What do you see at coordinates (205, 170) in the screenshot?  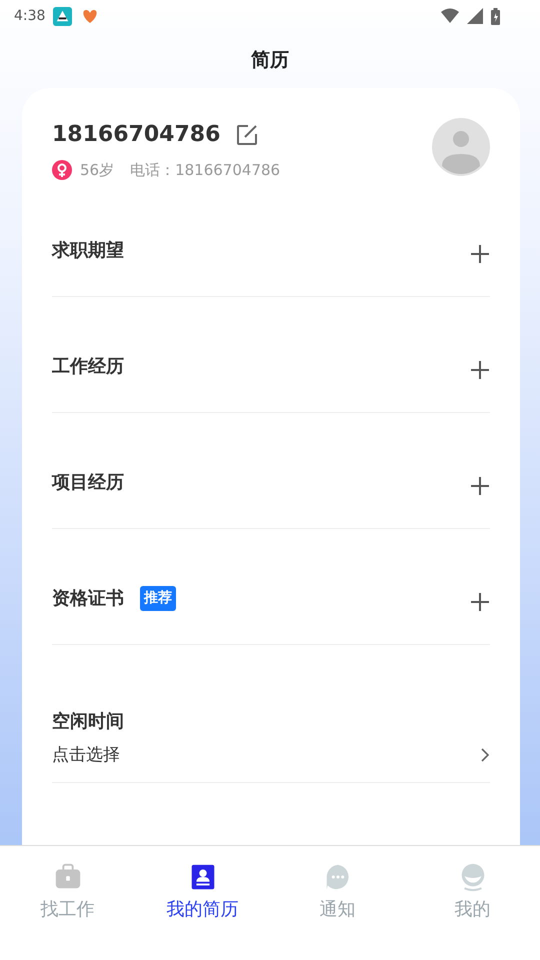 I see `phone-text: 电话：18166704786` at bounding box center [205, 170].